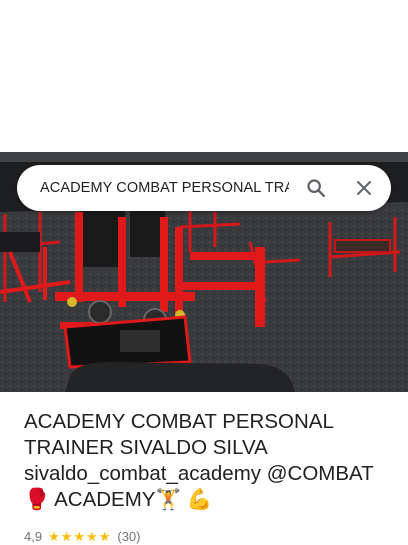 The height and width of the screenshot is (545, 408). I want to click on rating-value: 4,9, so click(33, 536).